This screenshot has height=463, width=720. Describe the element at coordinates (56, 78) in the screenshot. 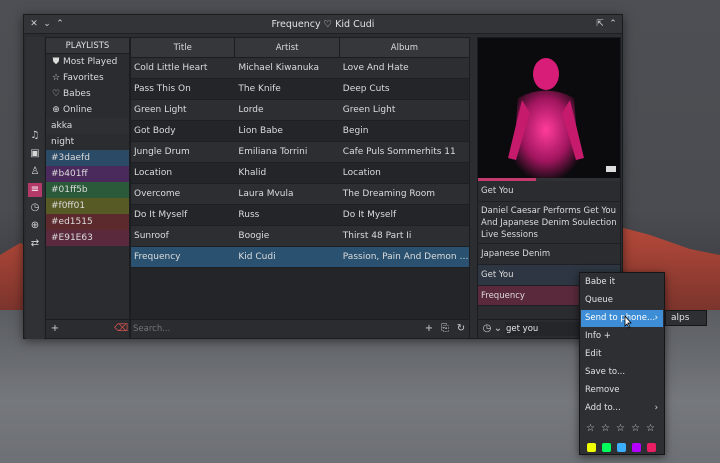

I see `star-icon: ☆` at that location.